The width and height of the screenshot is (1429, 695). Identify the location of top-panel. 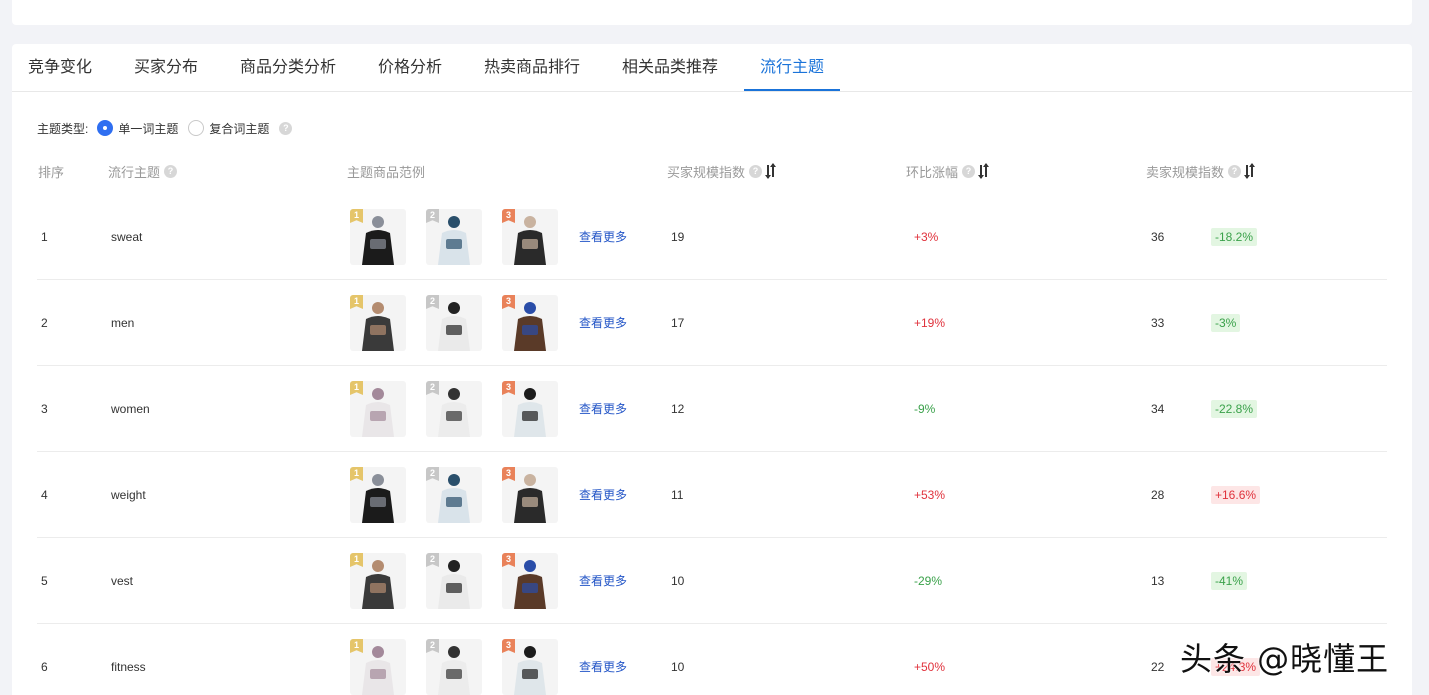
(712, 12).